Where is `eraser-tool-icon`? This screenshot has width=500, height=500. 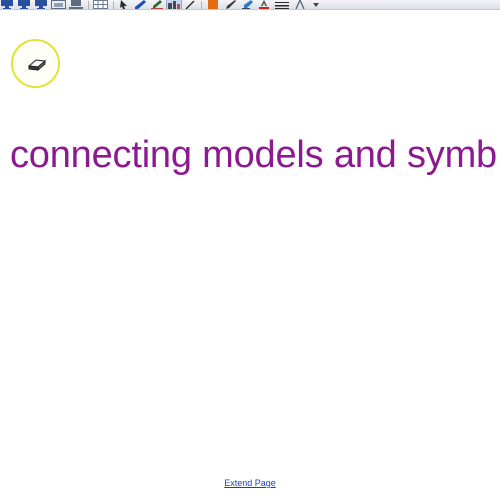 eraser-tool-icon is located at coordinates (174, 4).